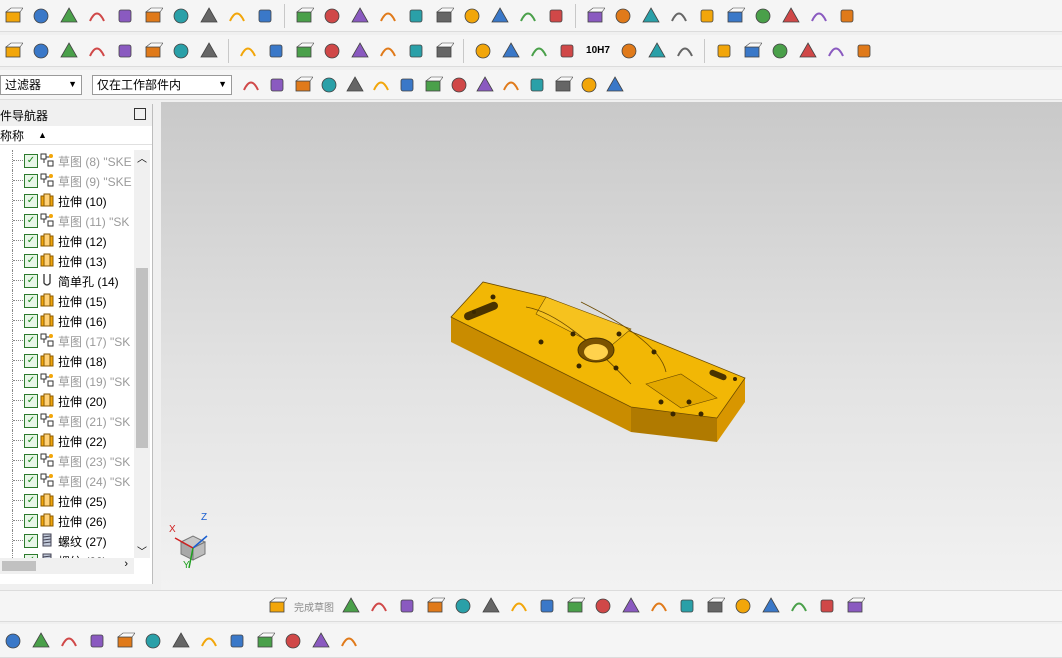 This screenshot has width=1062, height=658. Describe the element at coordinates (707, 16) in the screenshot. I see `swept-icon` at that location.